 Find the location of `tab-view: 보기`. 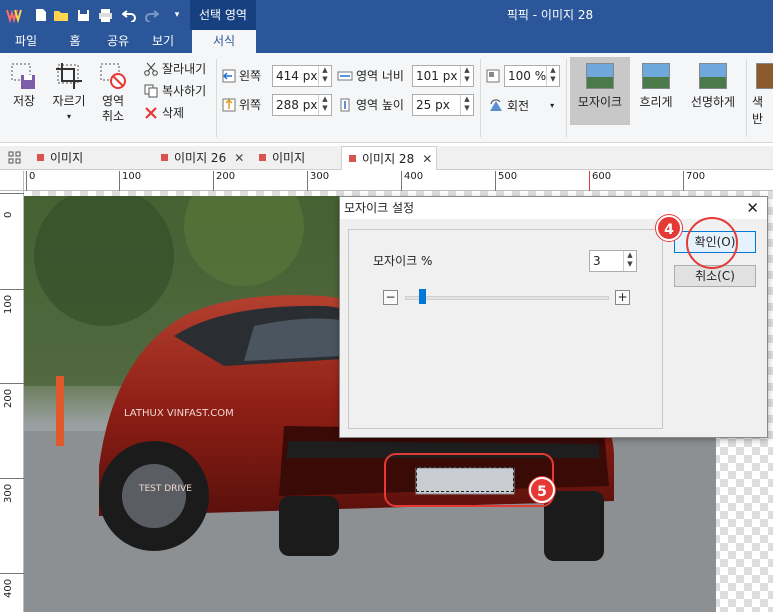

tab-view: 보기 is located at coordinates (163, 41).